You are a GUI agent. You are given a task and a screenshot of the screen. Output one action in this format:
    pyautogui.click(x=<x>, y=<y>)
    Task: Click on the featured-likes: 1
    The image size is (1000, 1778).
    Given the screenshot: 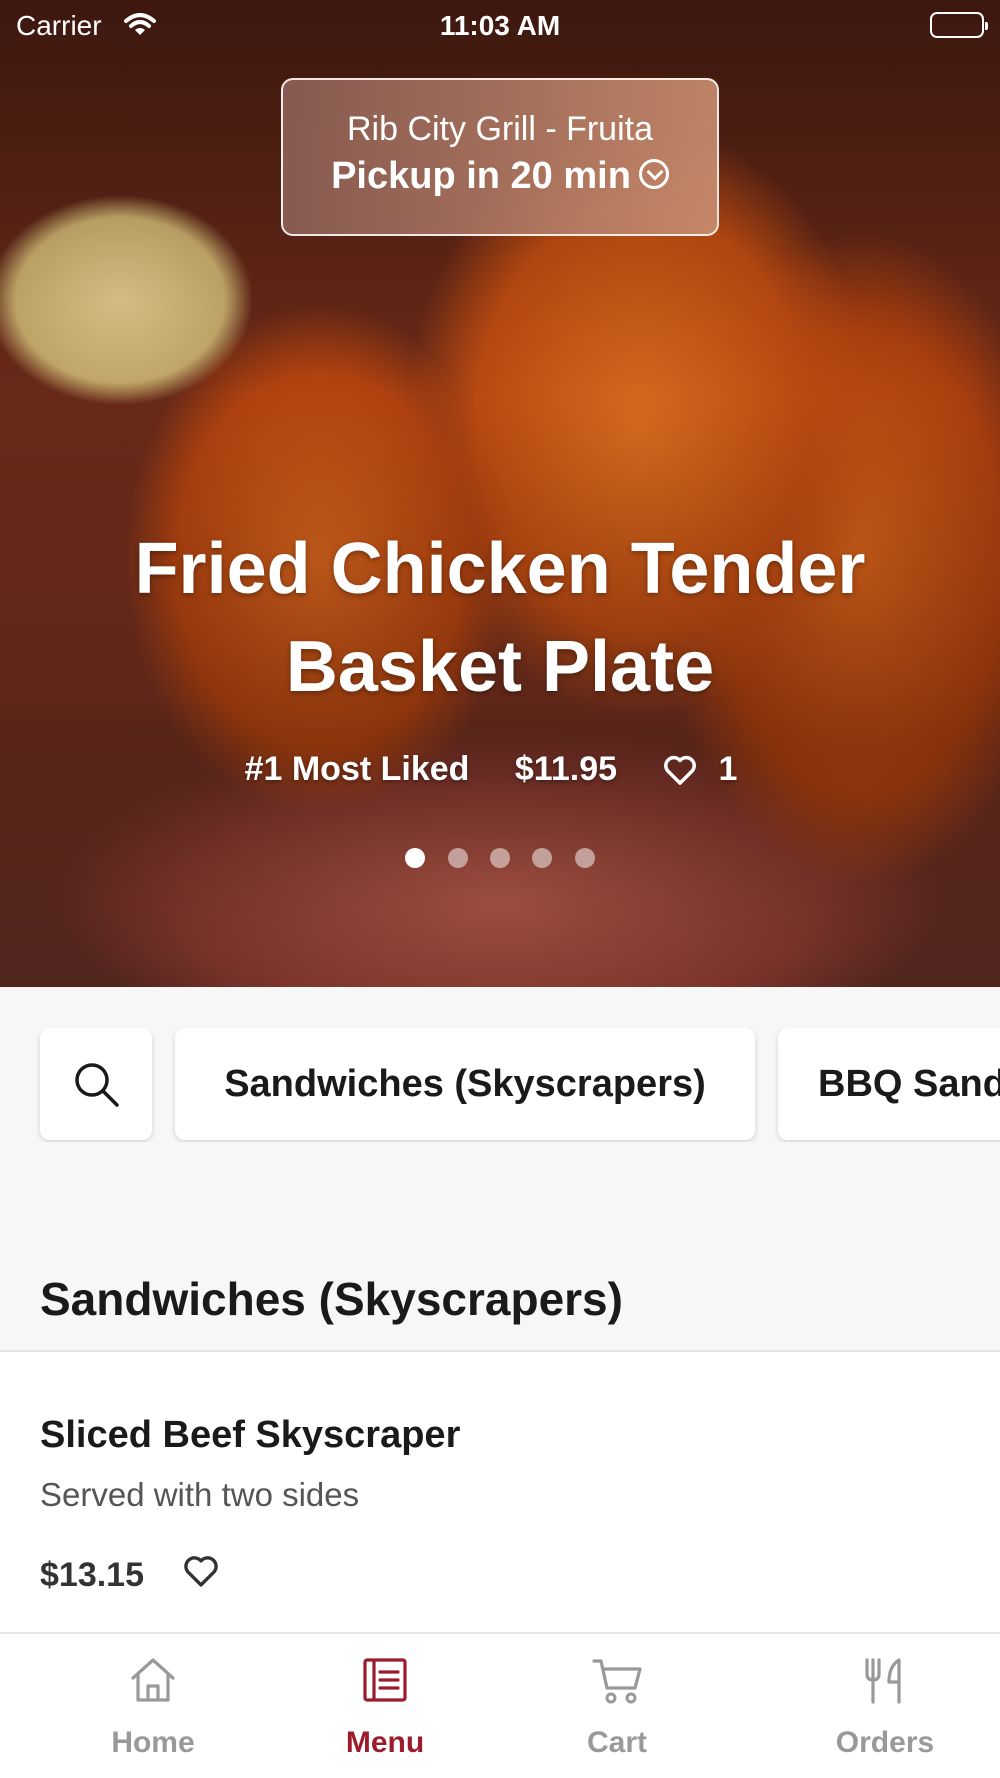 What is the action you would take?
    pyautogui.click(x=708, y=769)
    